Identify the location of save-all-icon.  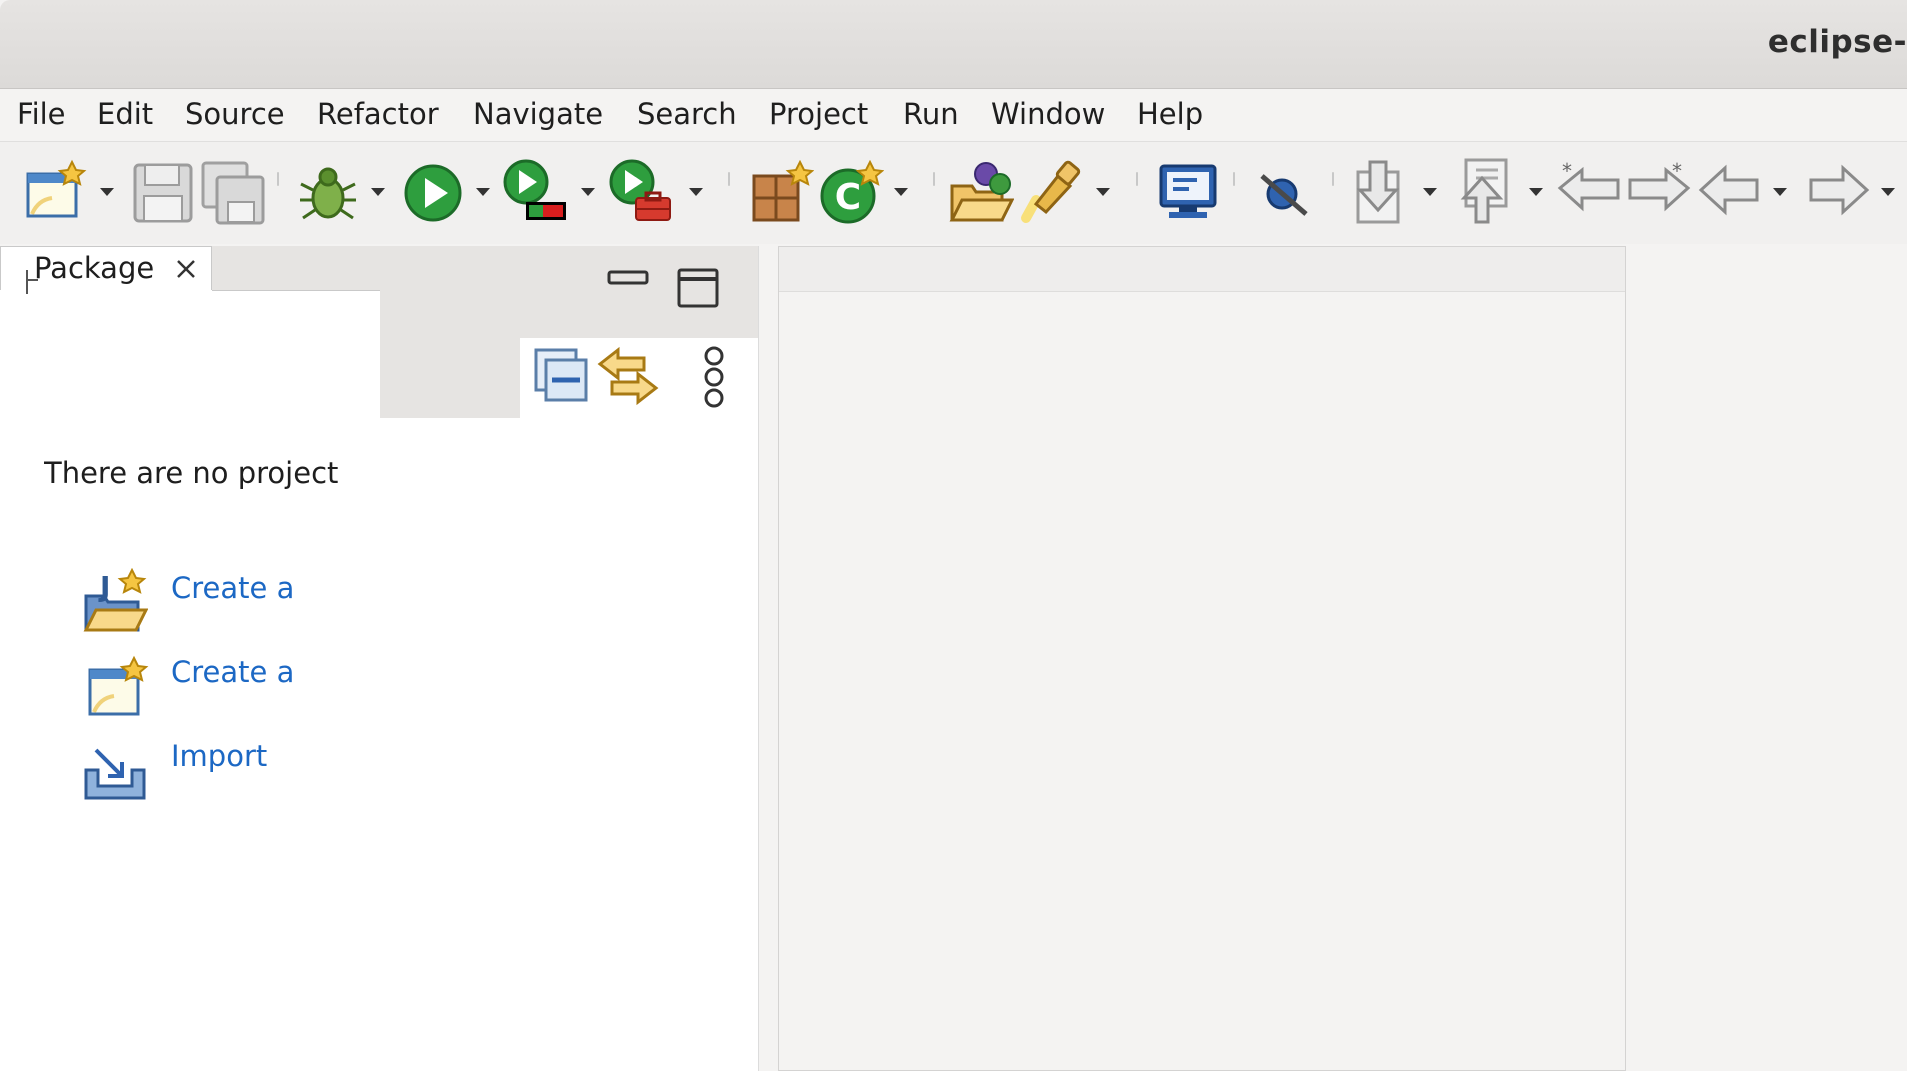
(233, 193).